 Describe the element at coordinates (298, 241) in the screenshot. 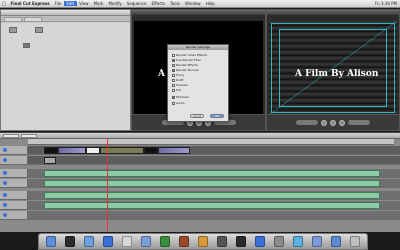

I see `photoshop-icon` at that location.